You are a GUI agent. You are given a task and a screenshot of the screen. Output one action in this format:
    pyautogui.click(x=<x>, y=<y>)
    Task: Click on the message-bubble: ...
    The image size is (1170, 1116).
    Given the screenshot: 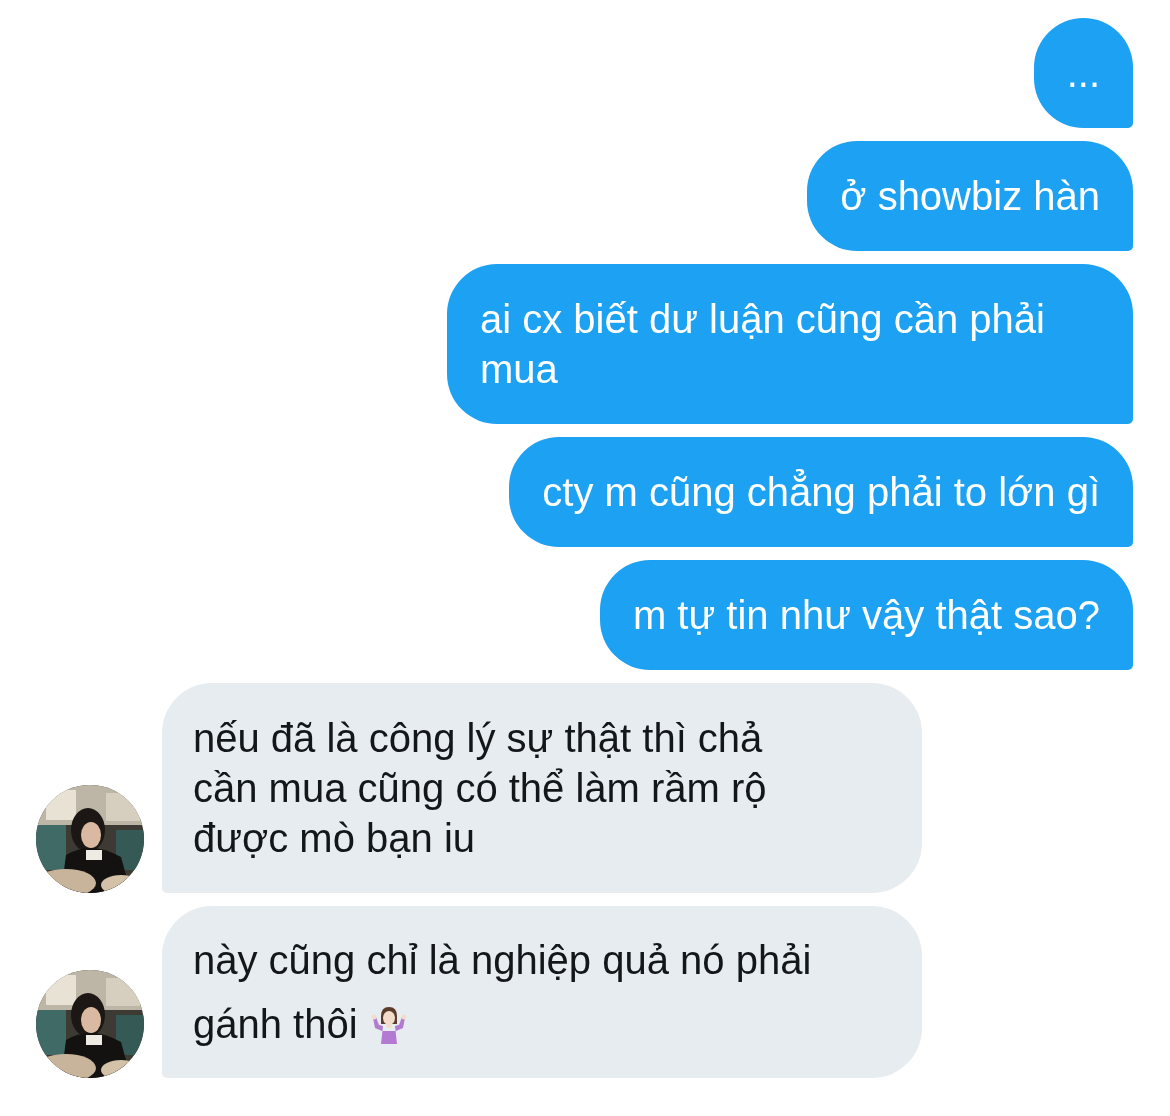 What is the action you would take?
    pyautogui.click(x=1083, y=73)
    